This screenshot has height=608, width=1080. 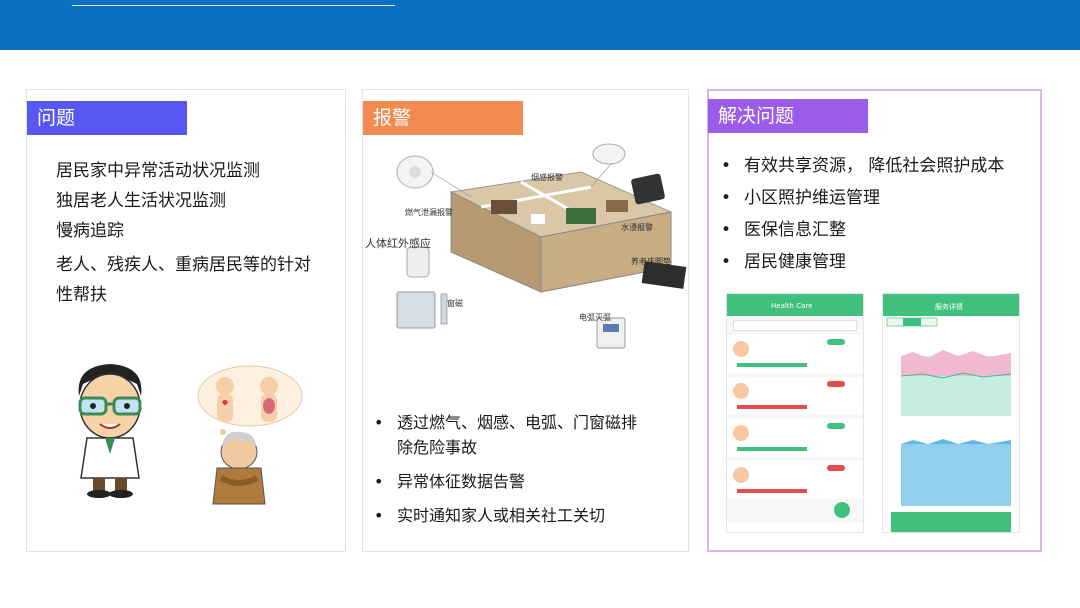 What do you see at coordinates (398, 243) in the screenshot?
I see `infrared-sensor-label: 人体红外感应` at bounding box center [398, 243].